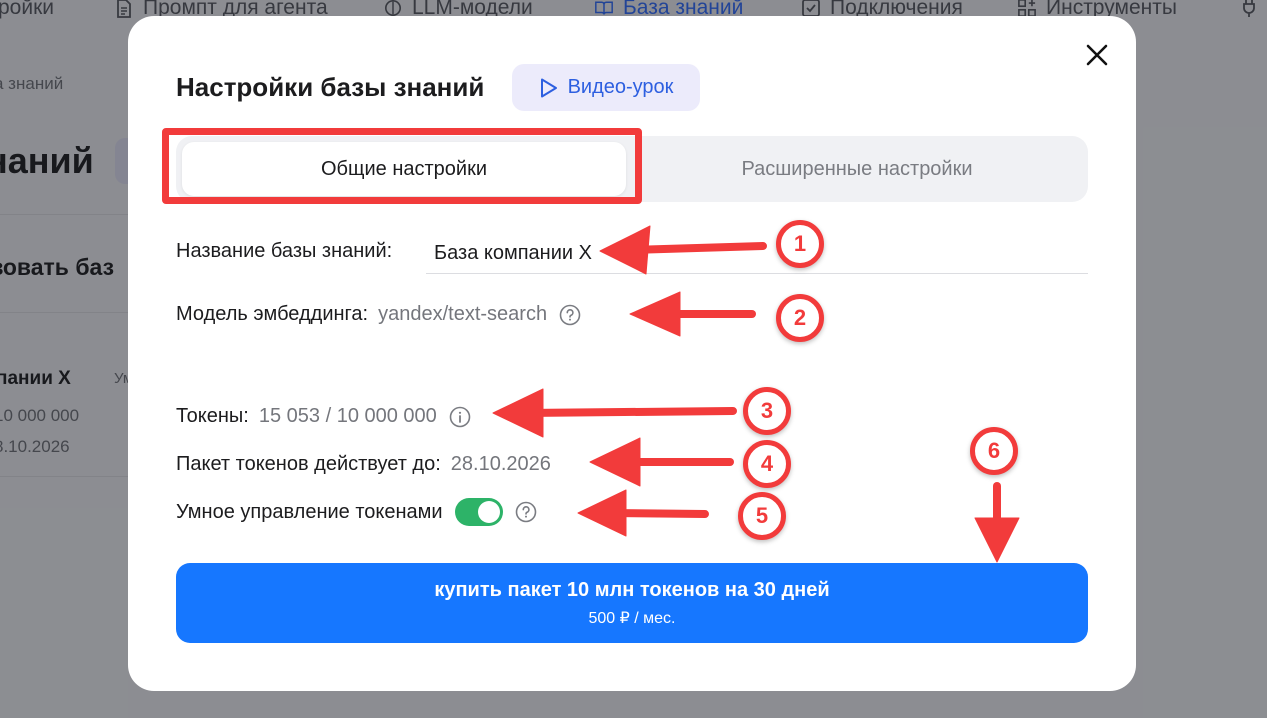 Image resolution: width=1267 pixels, height=718 pixels. I want to click on annotation-badge-2: 2, so click(800, 318).